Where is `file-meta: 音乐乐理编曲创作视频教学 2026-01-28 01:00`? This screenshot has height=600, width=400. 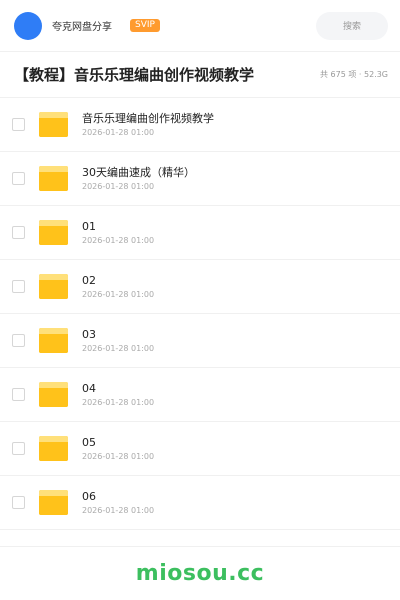
file-meta: 音乐乐理编曲创作视频教学 2026-01-28 01:00 is located at coordinates (148, 125).